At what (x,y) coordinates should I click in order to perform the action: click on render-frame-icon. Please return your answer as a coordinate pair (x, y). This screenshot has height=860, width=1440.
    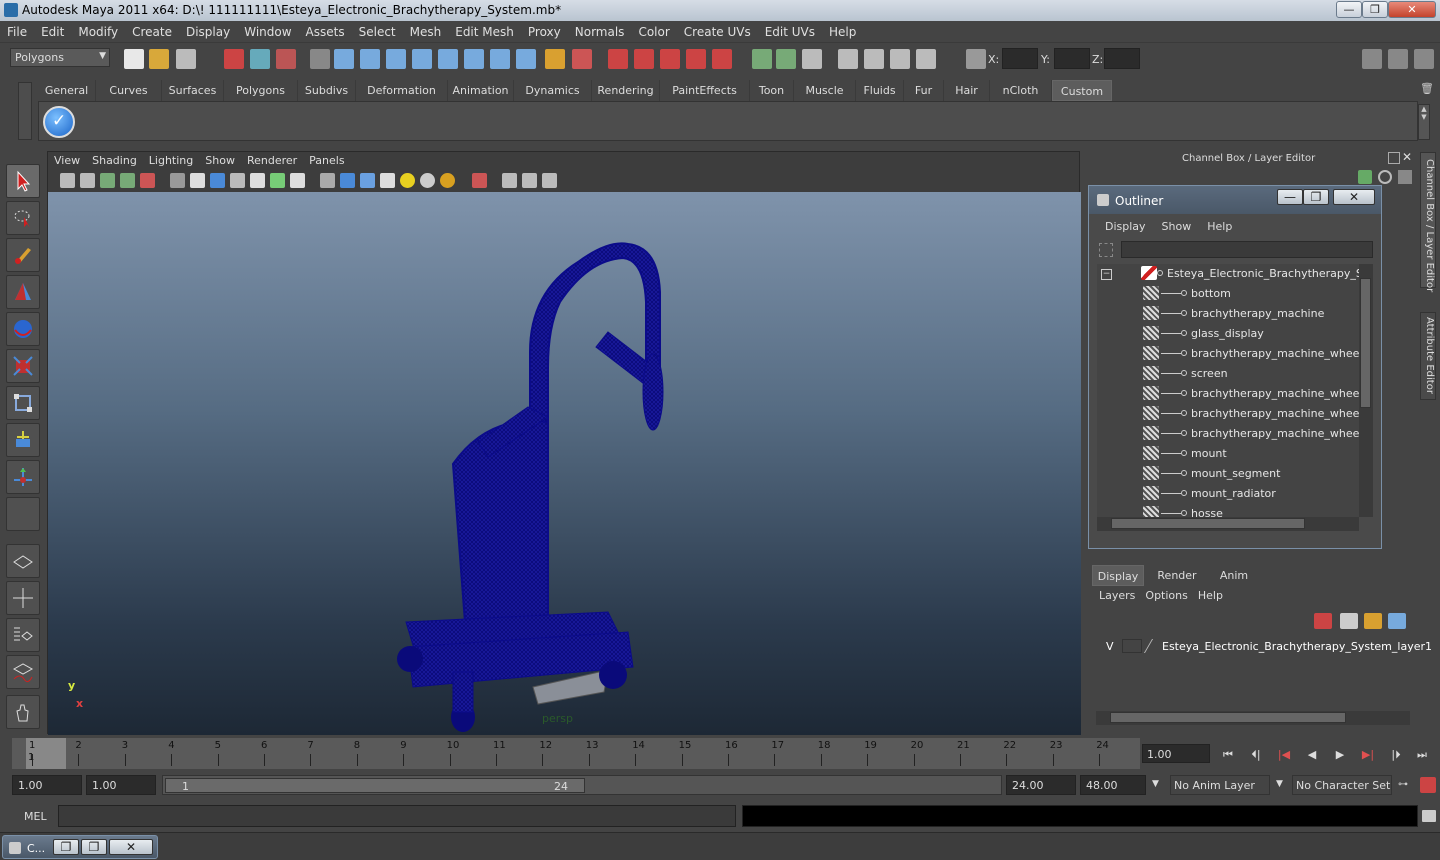
    Looking at the image, I should click on (874, 59).